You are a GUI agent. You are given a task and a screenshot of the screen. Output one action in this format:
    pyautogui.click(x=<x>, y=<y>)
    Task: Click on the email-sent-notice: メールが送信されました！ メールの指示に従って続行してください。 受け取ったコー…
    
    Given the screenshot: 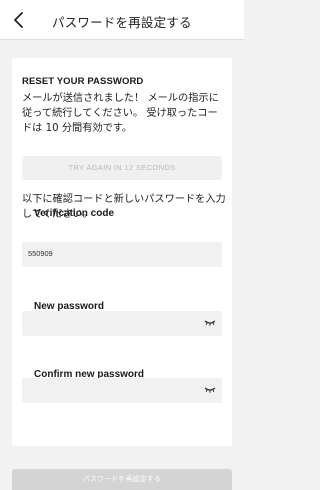 What is the action you would take?
    pyautogui.click(x=120, y=113)
    